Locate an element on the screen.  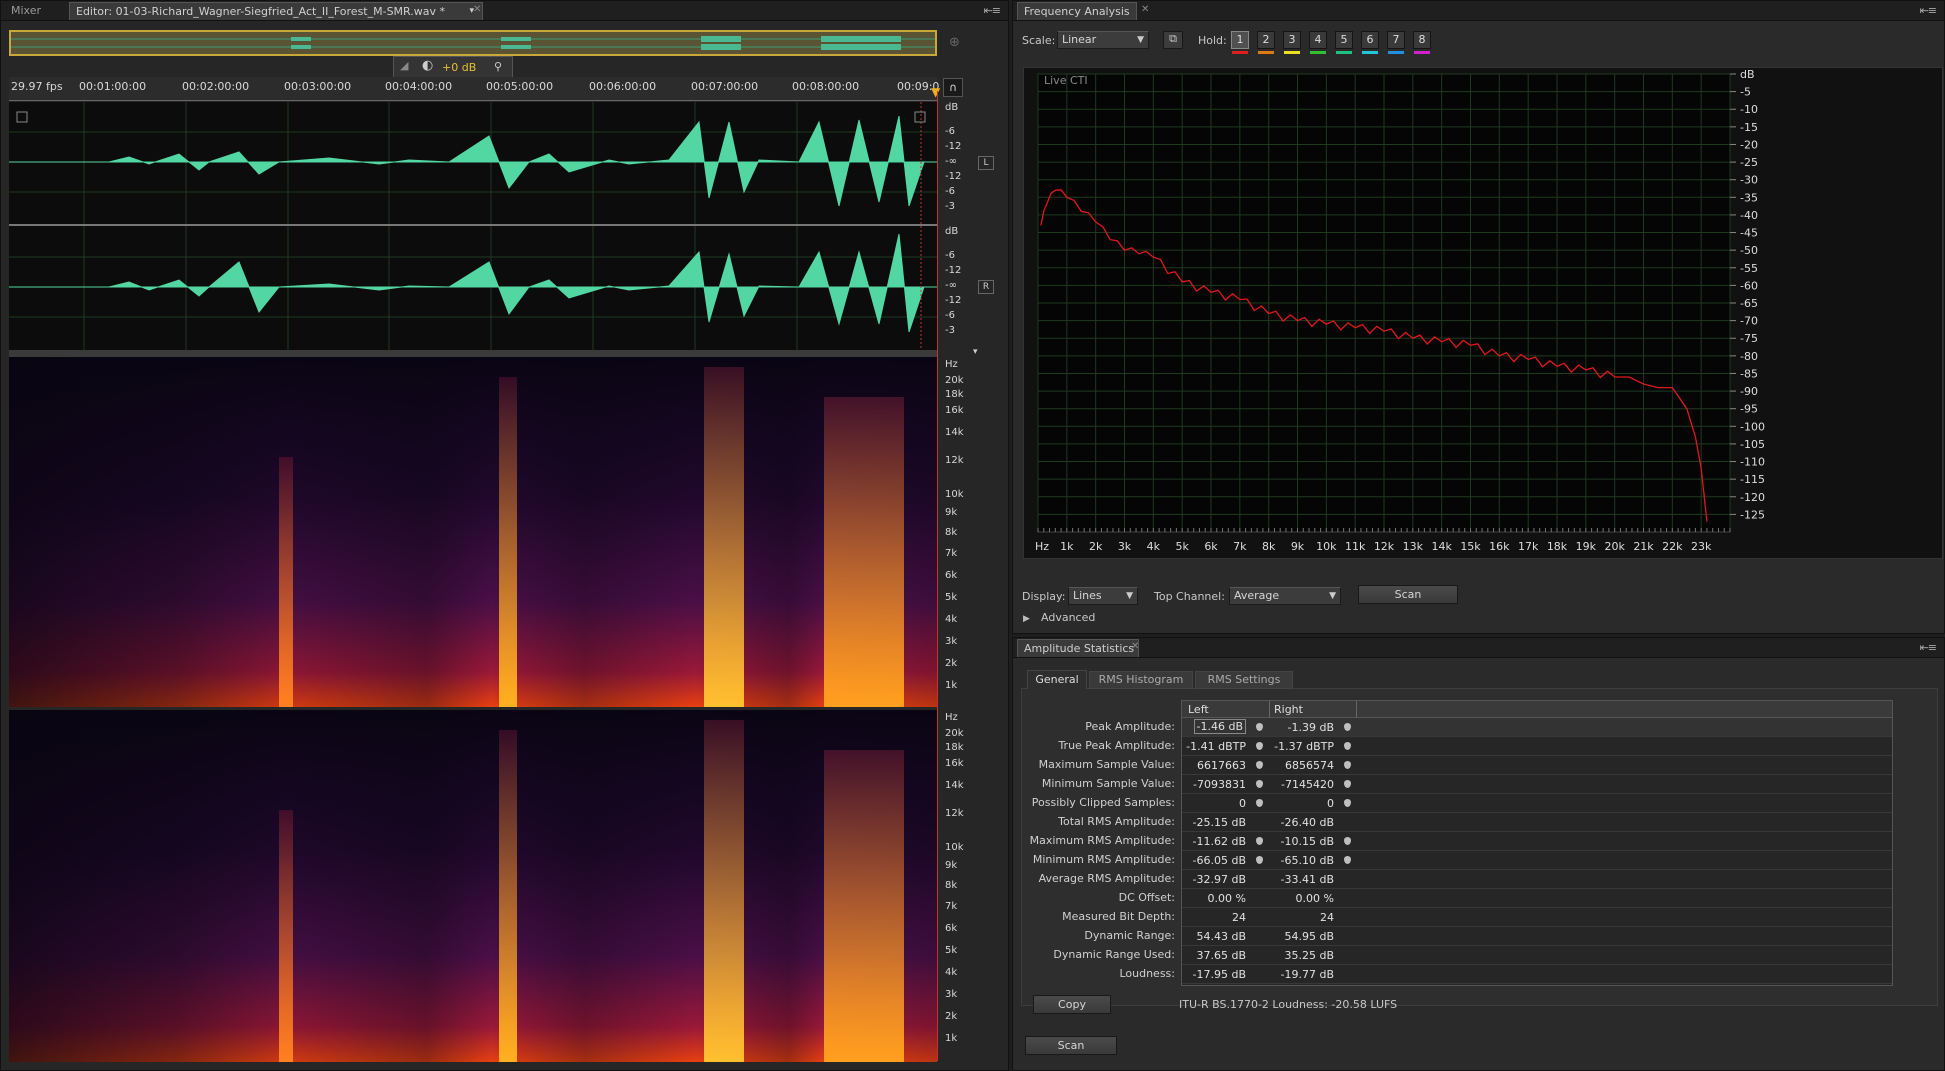
pin-icon: ⚲ is located at coordinates (498, 66).